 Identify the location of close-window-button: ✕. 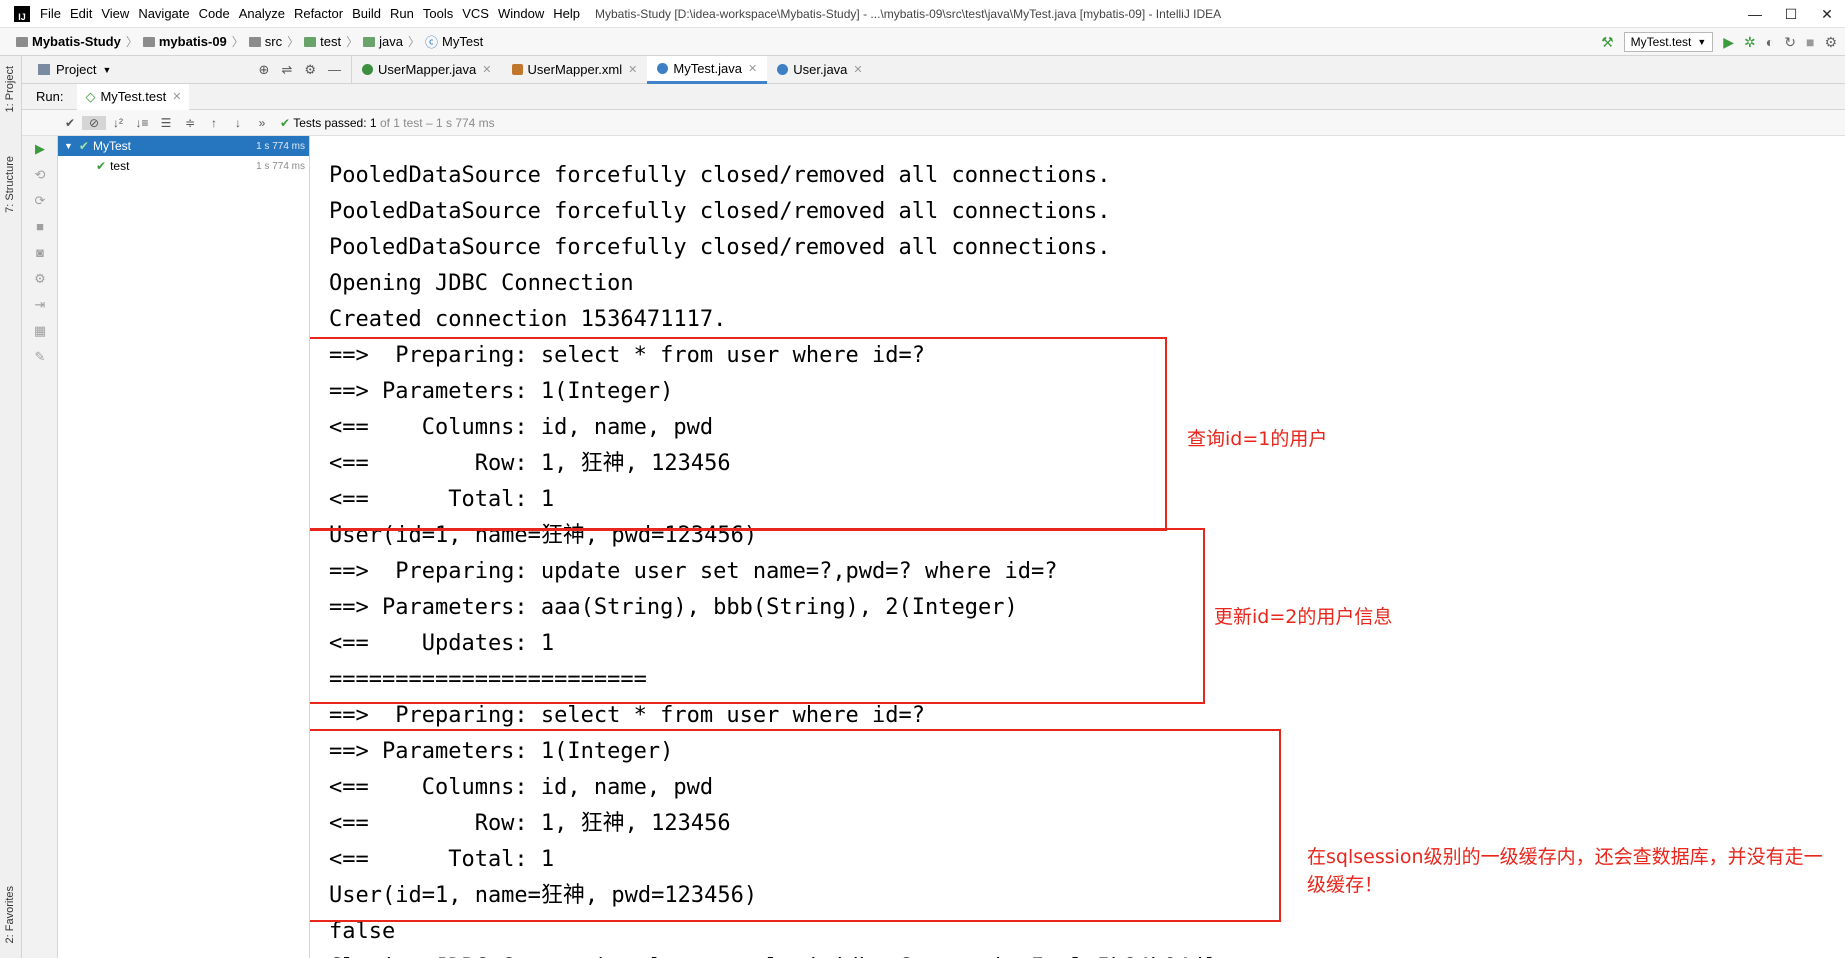
(1827, 14).